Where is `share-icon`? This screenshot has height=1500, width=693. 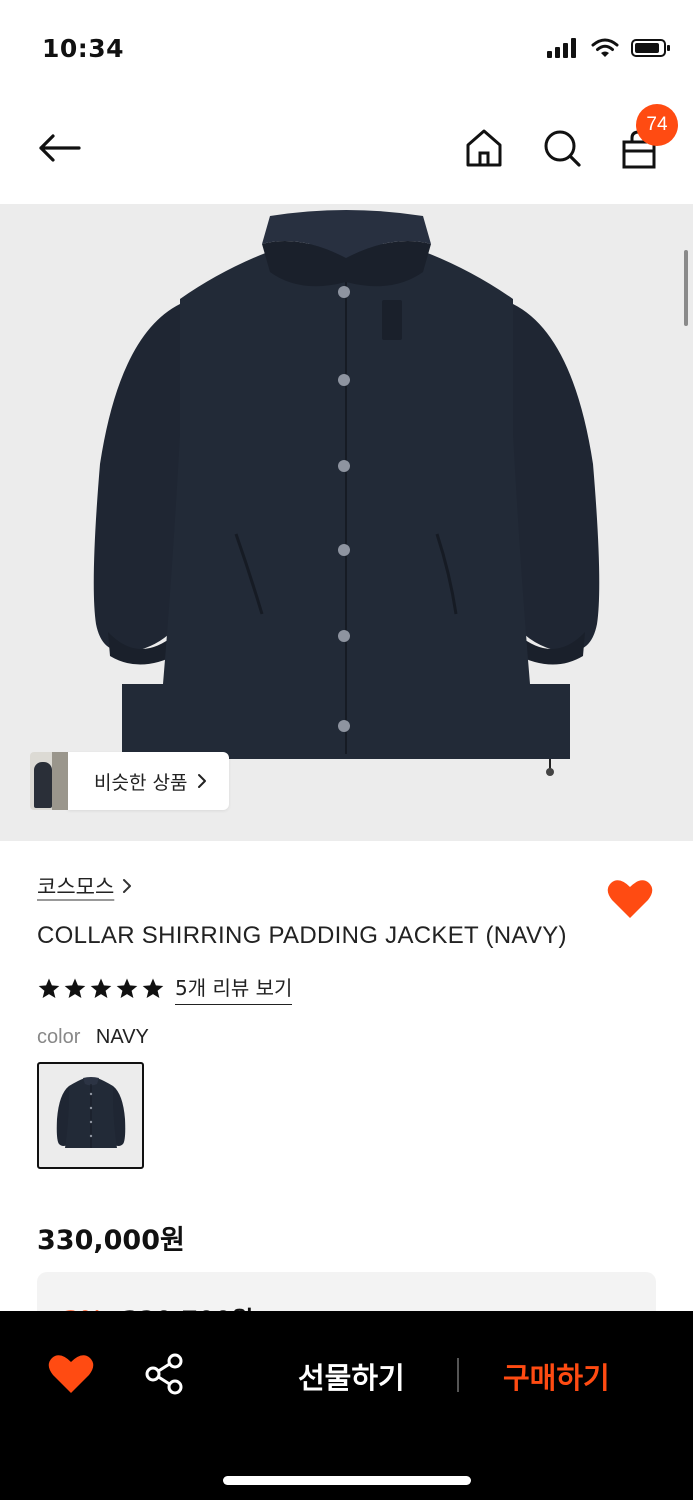 share-icon is located at coordinates (164, 1374).